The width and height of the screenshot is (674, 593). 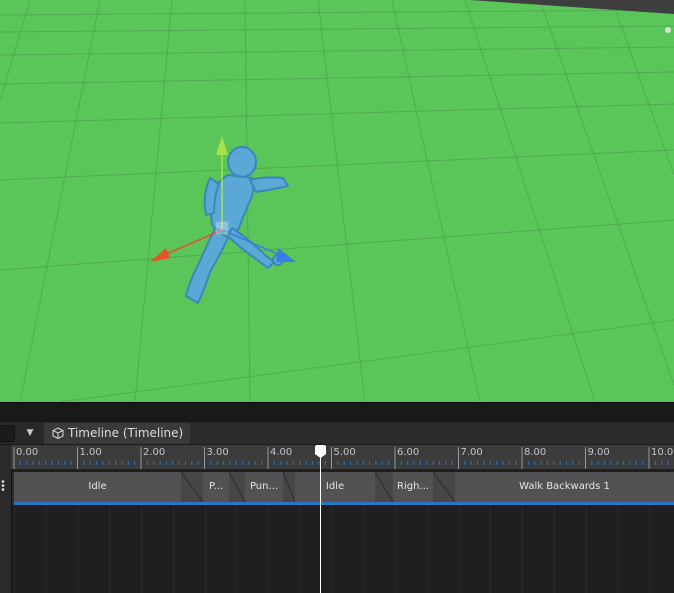 I want to click on timeline-selector, so click(x=7, y=433).